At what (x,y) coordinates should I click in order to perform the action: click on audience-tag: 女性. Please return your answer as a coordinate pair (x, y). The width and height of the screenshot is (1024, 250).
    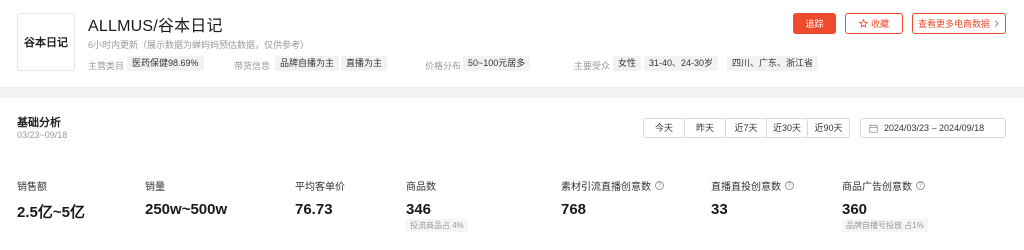
    Looking at the image, I should click on (627, 63).